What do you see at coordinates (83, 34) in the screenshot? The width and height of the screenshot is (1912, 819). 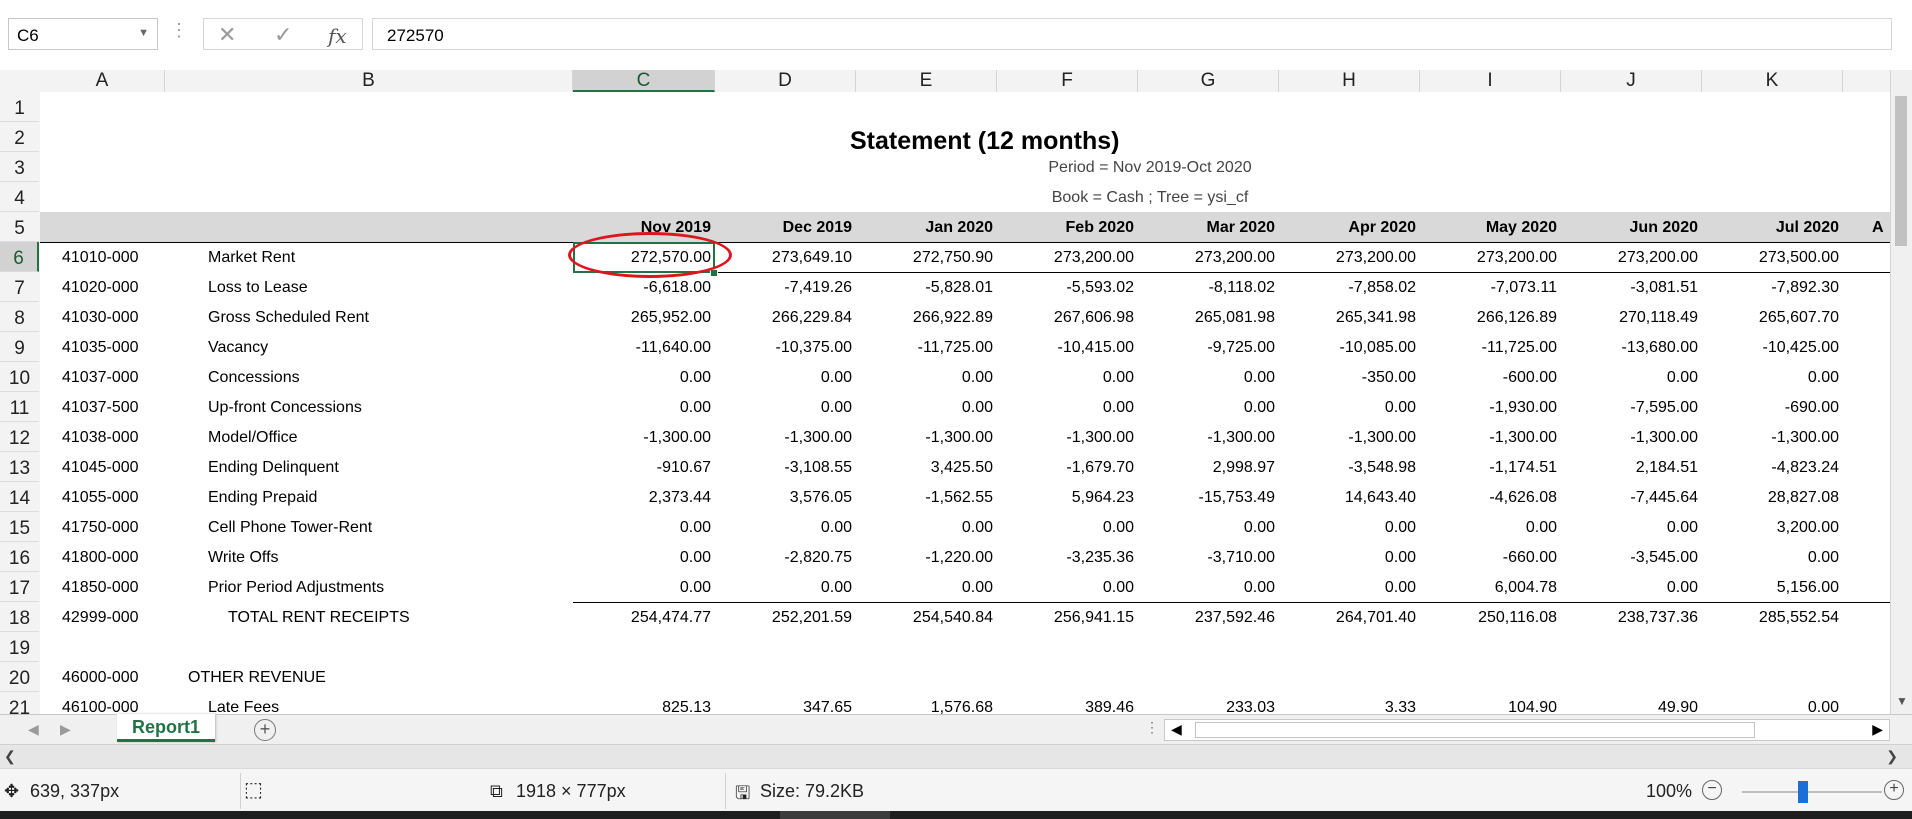 I see `name-box: C6 ▼` at bounding box center [83, 34].